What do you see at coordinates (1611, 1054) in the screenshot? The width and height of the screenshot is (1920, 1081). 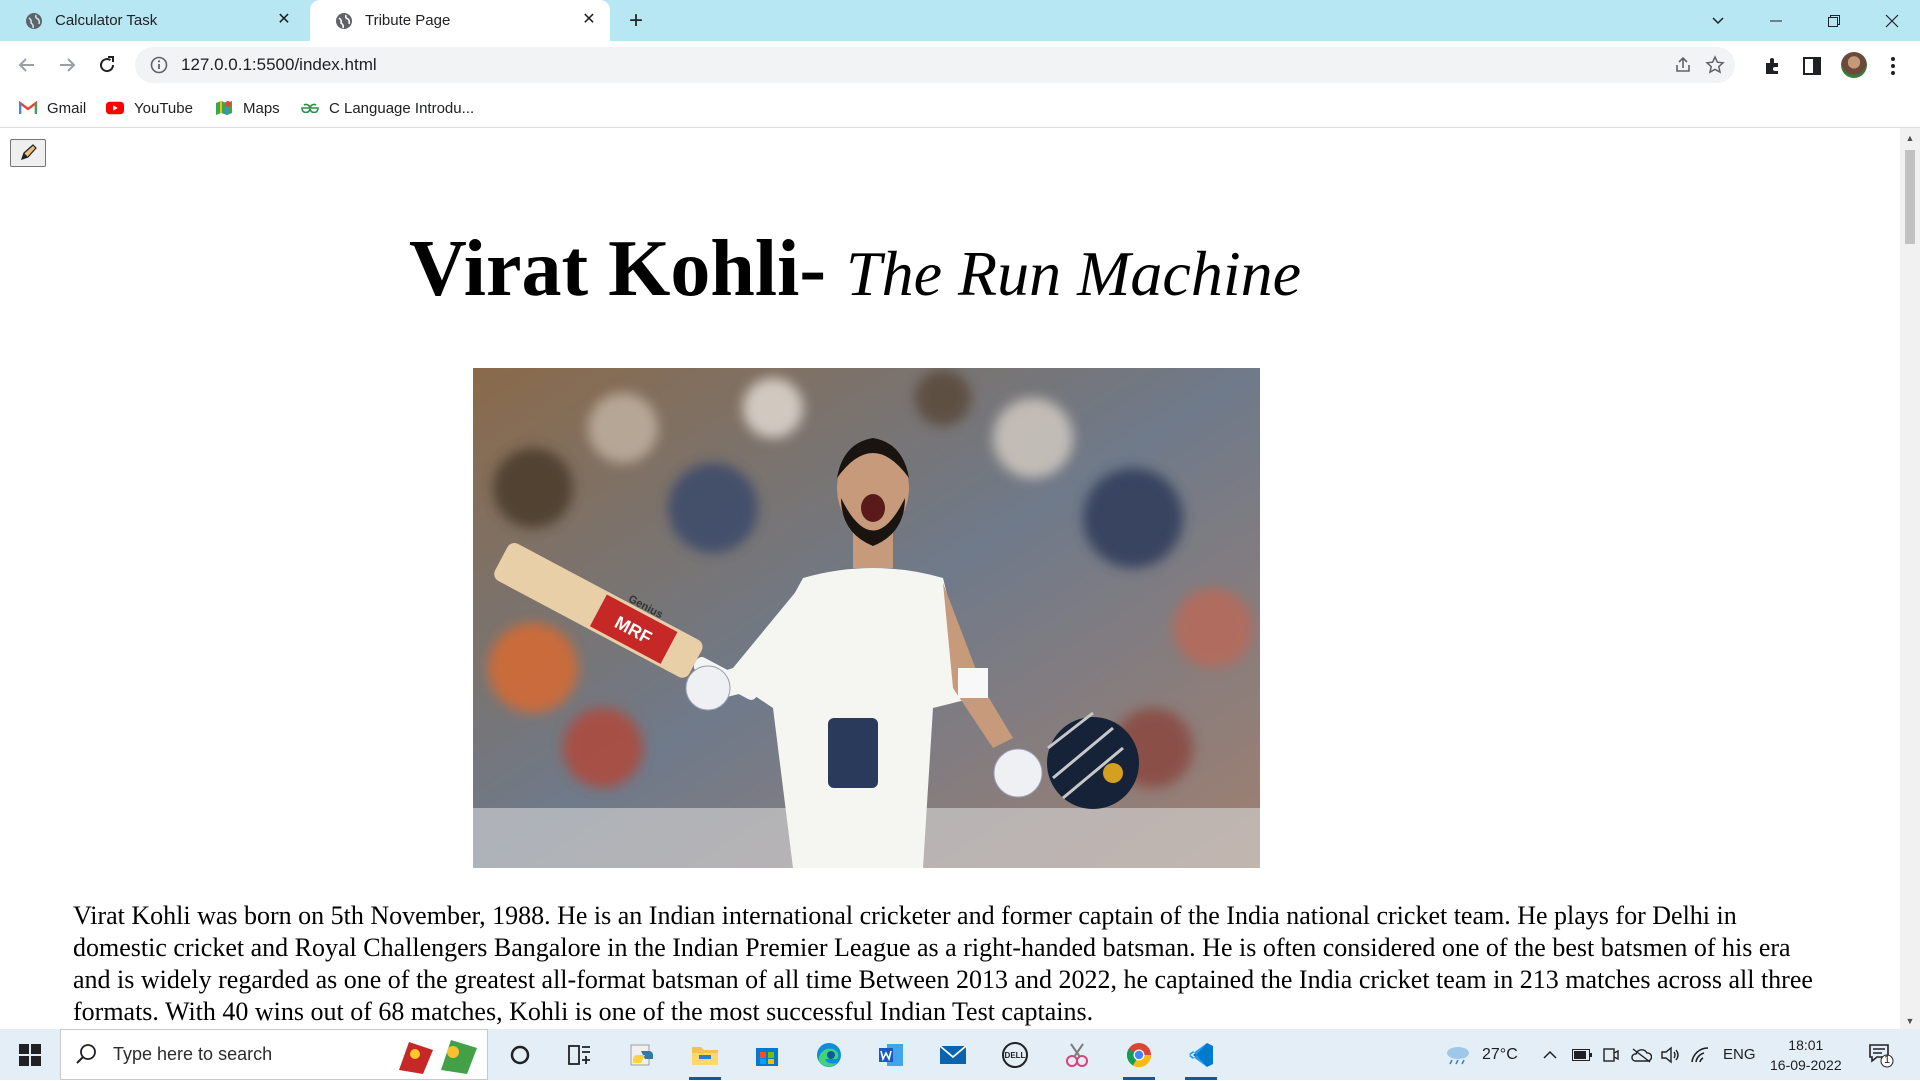 I see `meet-now-icon` at bounding box center [1611, 1054].